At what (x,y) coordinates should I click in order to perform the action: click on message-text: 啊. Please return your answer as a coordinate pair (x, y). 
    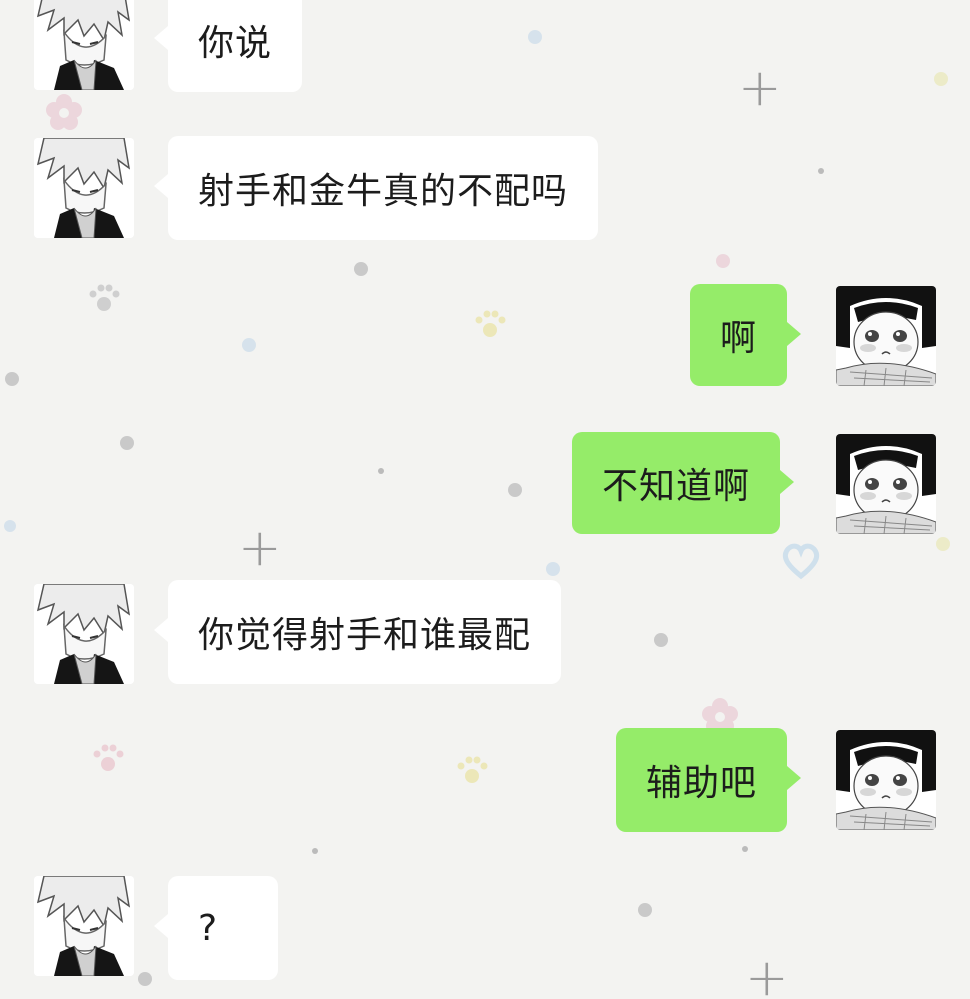
    Looking at the image, I should click on (739, 338).